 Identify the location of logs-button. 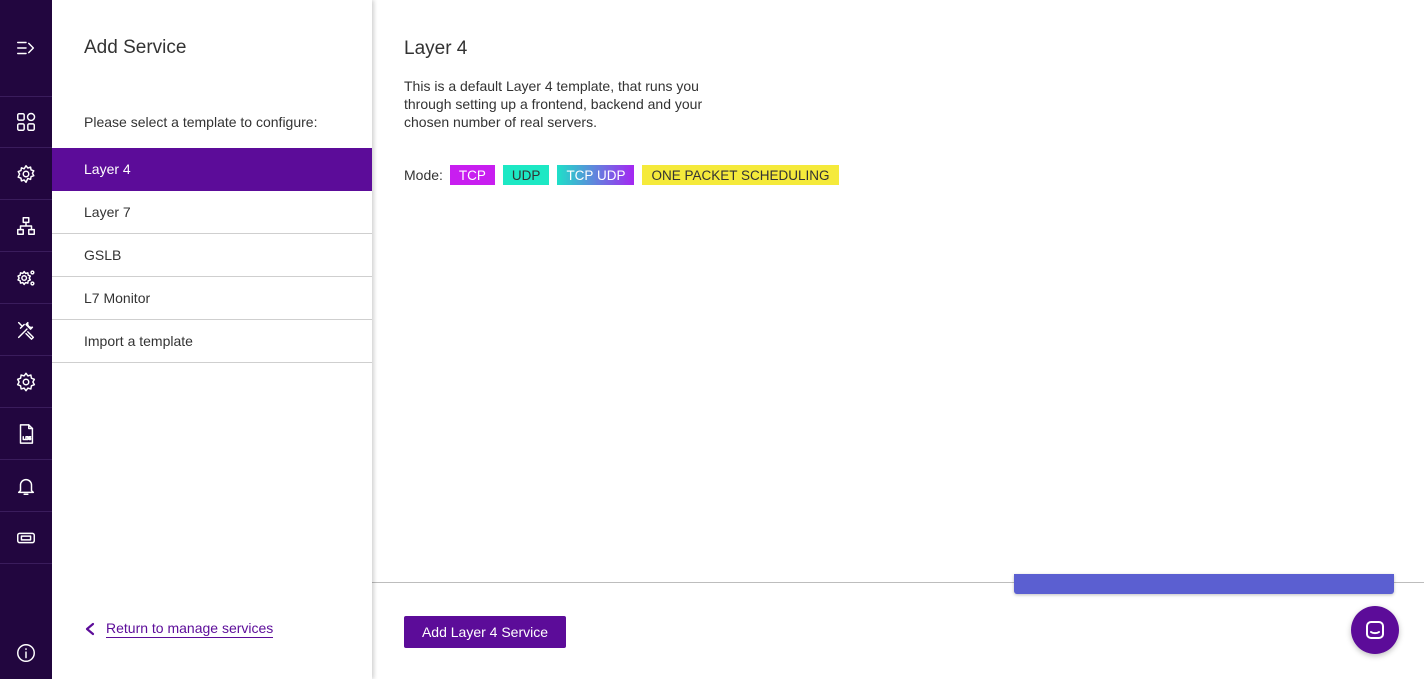
(26, 434).